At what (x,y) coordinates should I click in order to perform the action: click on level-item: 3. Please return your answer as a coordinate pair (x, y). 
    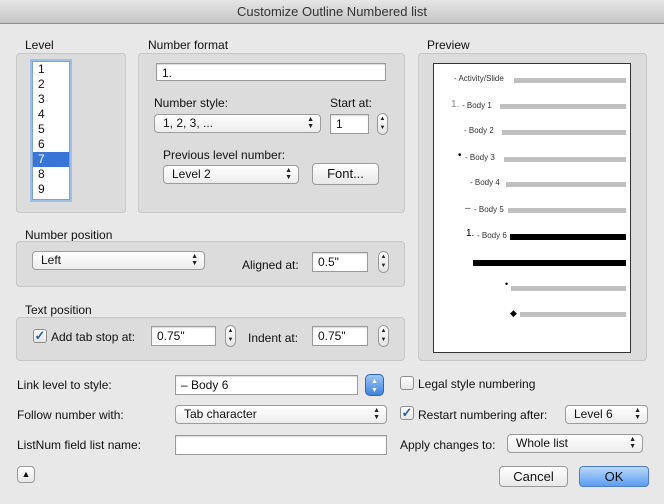
    Looking at the image, I should click on (51, 99).